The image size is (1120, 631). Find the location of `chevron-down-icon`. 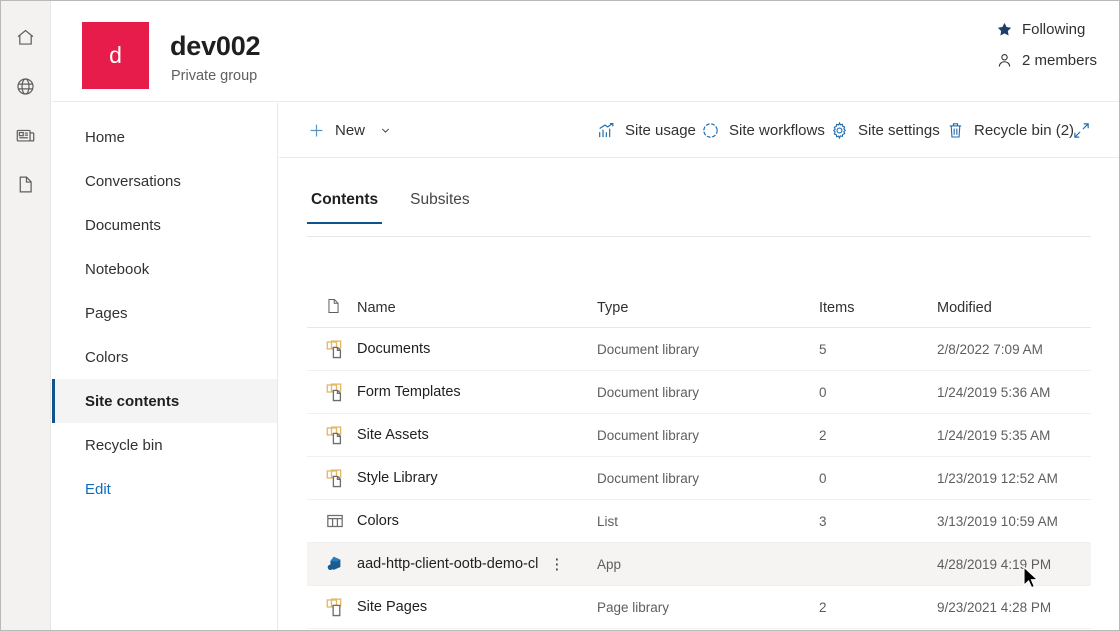

chevron-down-icon is located at coordinates (385, 130).